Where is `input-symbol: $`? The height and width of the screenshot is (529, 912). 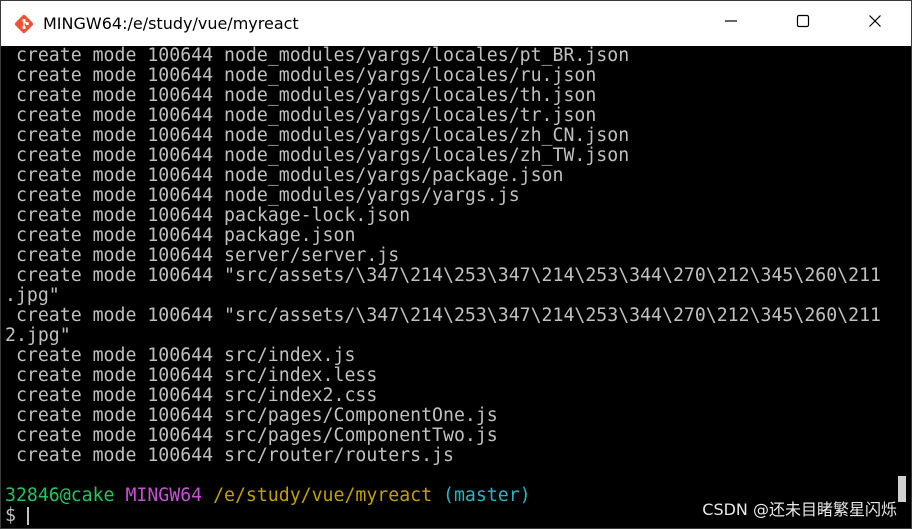 input-symbol: $ is located at coordinates (10, 515).